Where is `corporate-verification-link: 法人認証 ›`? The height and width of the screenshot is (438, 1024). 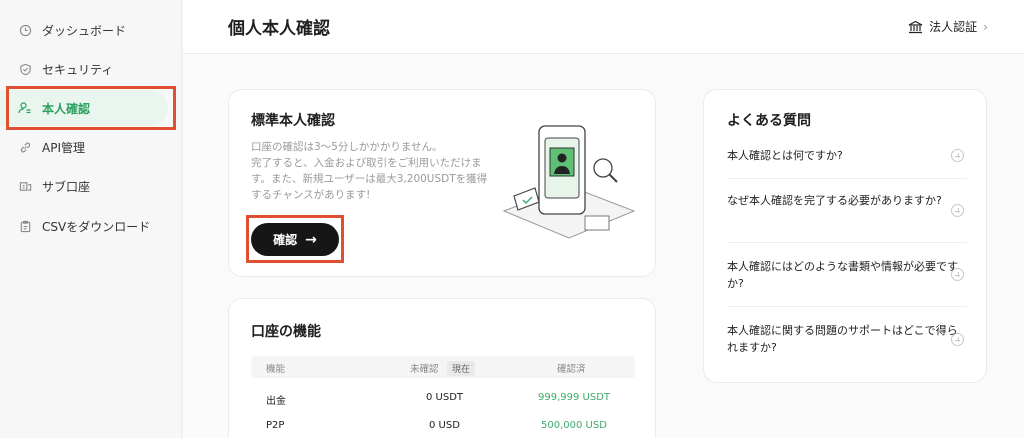
corporate-verification-link: 法人認証 › is located at coordinates (948, 26).